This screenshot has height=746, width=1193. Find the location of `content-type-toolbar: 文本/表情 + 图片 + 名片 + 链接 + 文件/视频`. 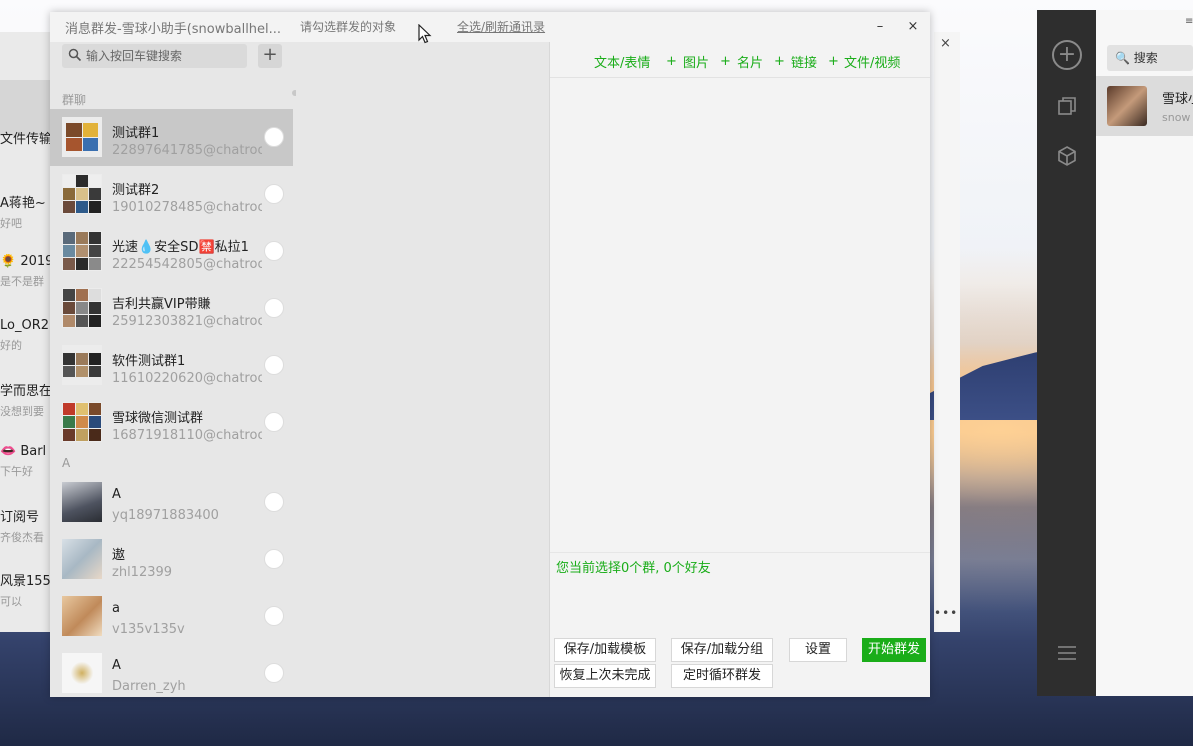

content-type-toolbar: 文本/表情 + 图片 + 名片 + 链接 + 文件/视频 is located at coordinates (740, 60).